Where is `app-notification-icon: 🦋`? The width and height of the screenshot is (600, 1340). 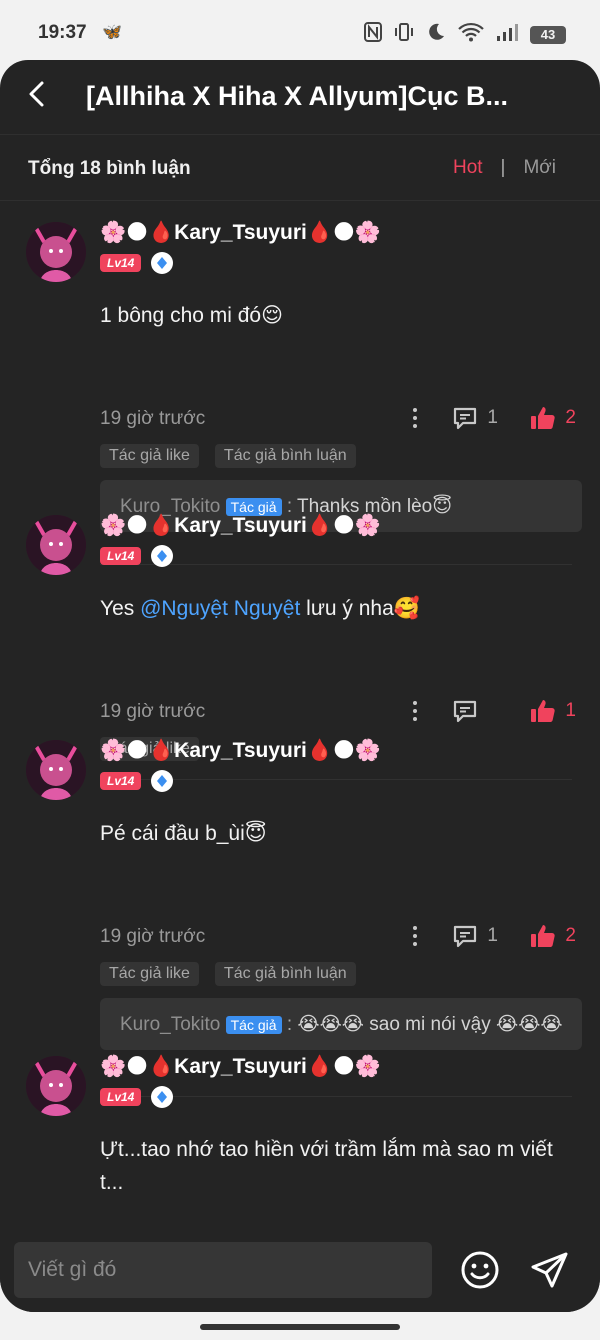 app-notification-icon: 🦋 is located at coordinates (112, 32).